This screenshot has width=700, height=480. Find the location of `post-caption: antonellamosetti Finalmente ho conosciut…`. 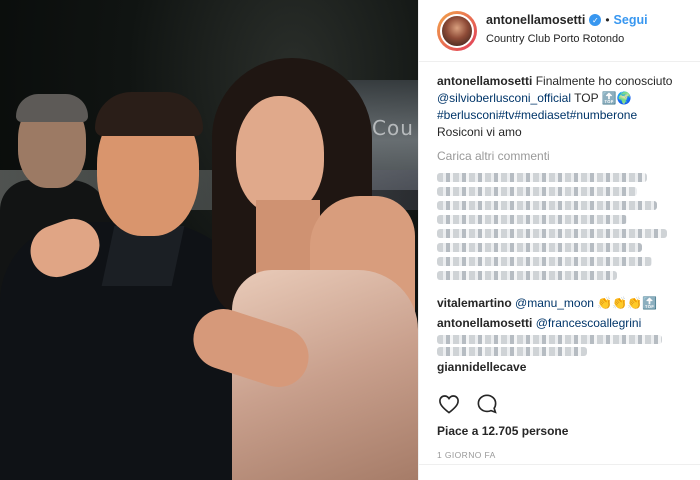

post-caption: antonellamosetti Finalmente ho conosciut… is located at coordinates (559, 107).